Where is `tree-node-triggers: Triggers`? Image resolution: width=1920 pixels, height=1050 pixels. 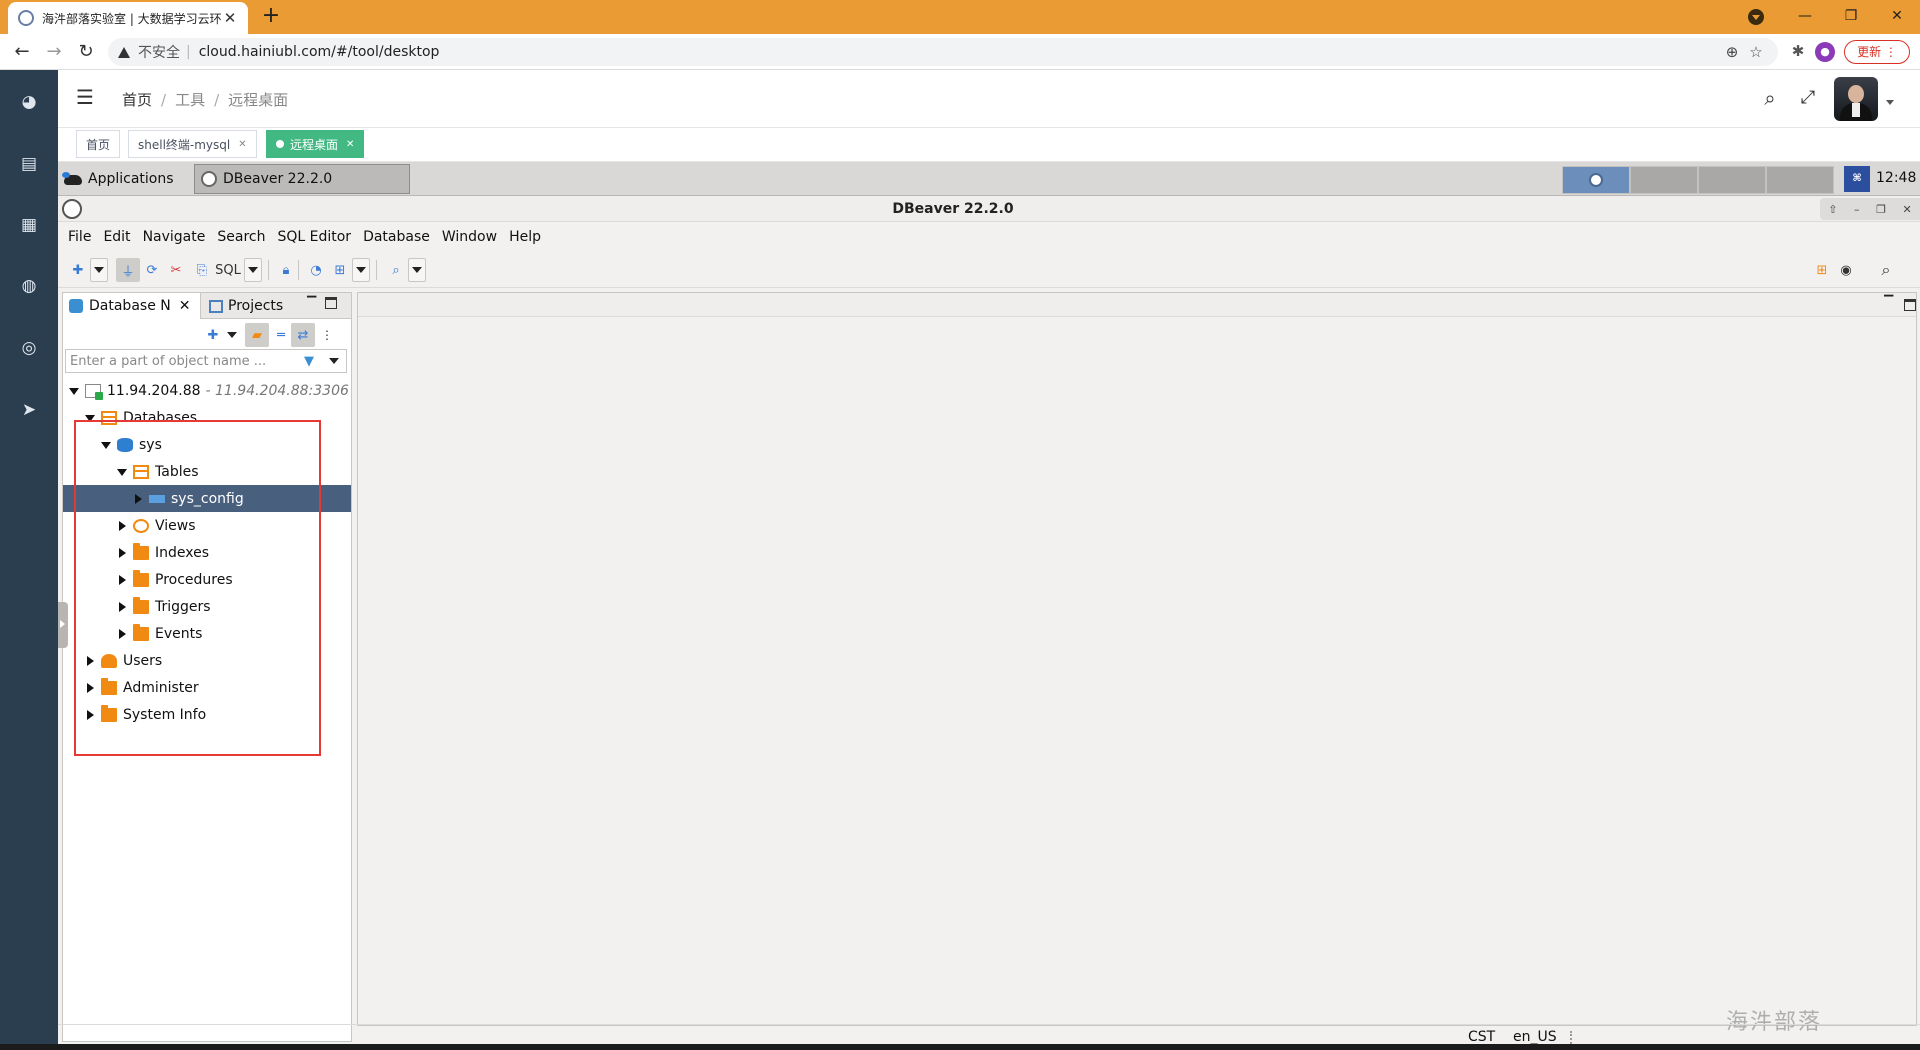 tree-node-triggers: Triggers is located at coordinates (207, 606).